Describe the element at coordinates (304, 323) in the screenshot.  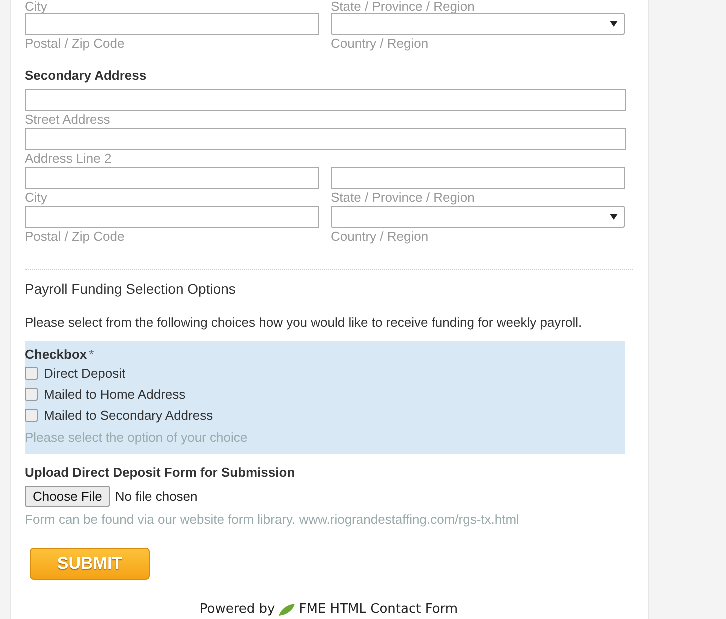
I see `instructions: Please select from the following choices how you would like to receive funding for weekly payroll.` at that location.